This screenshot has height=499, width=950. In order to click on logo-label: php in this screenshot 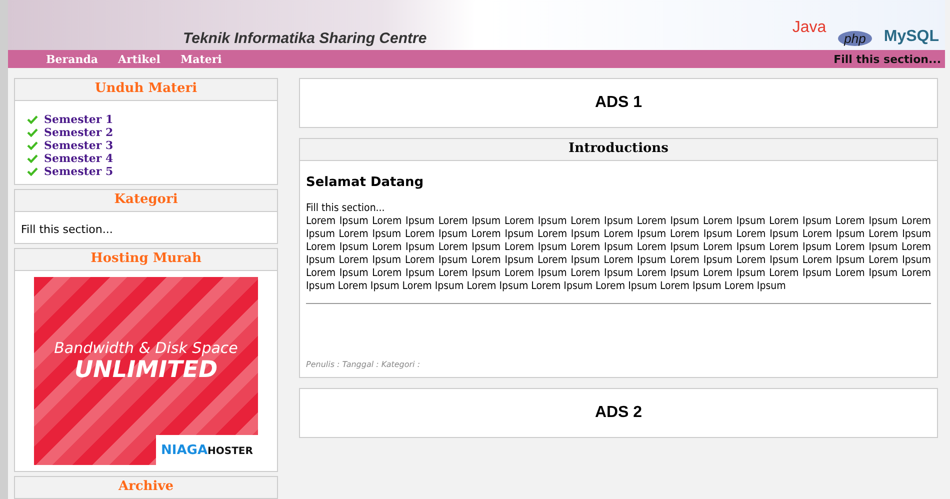, I will do `click(855, 38)`.